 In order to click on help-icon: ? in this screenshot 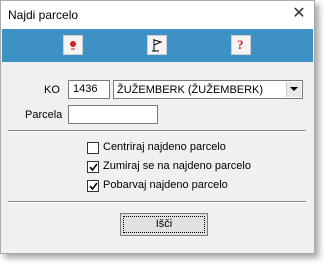, I will do `click(240, 45)`.